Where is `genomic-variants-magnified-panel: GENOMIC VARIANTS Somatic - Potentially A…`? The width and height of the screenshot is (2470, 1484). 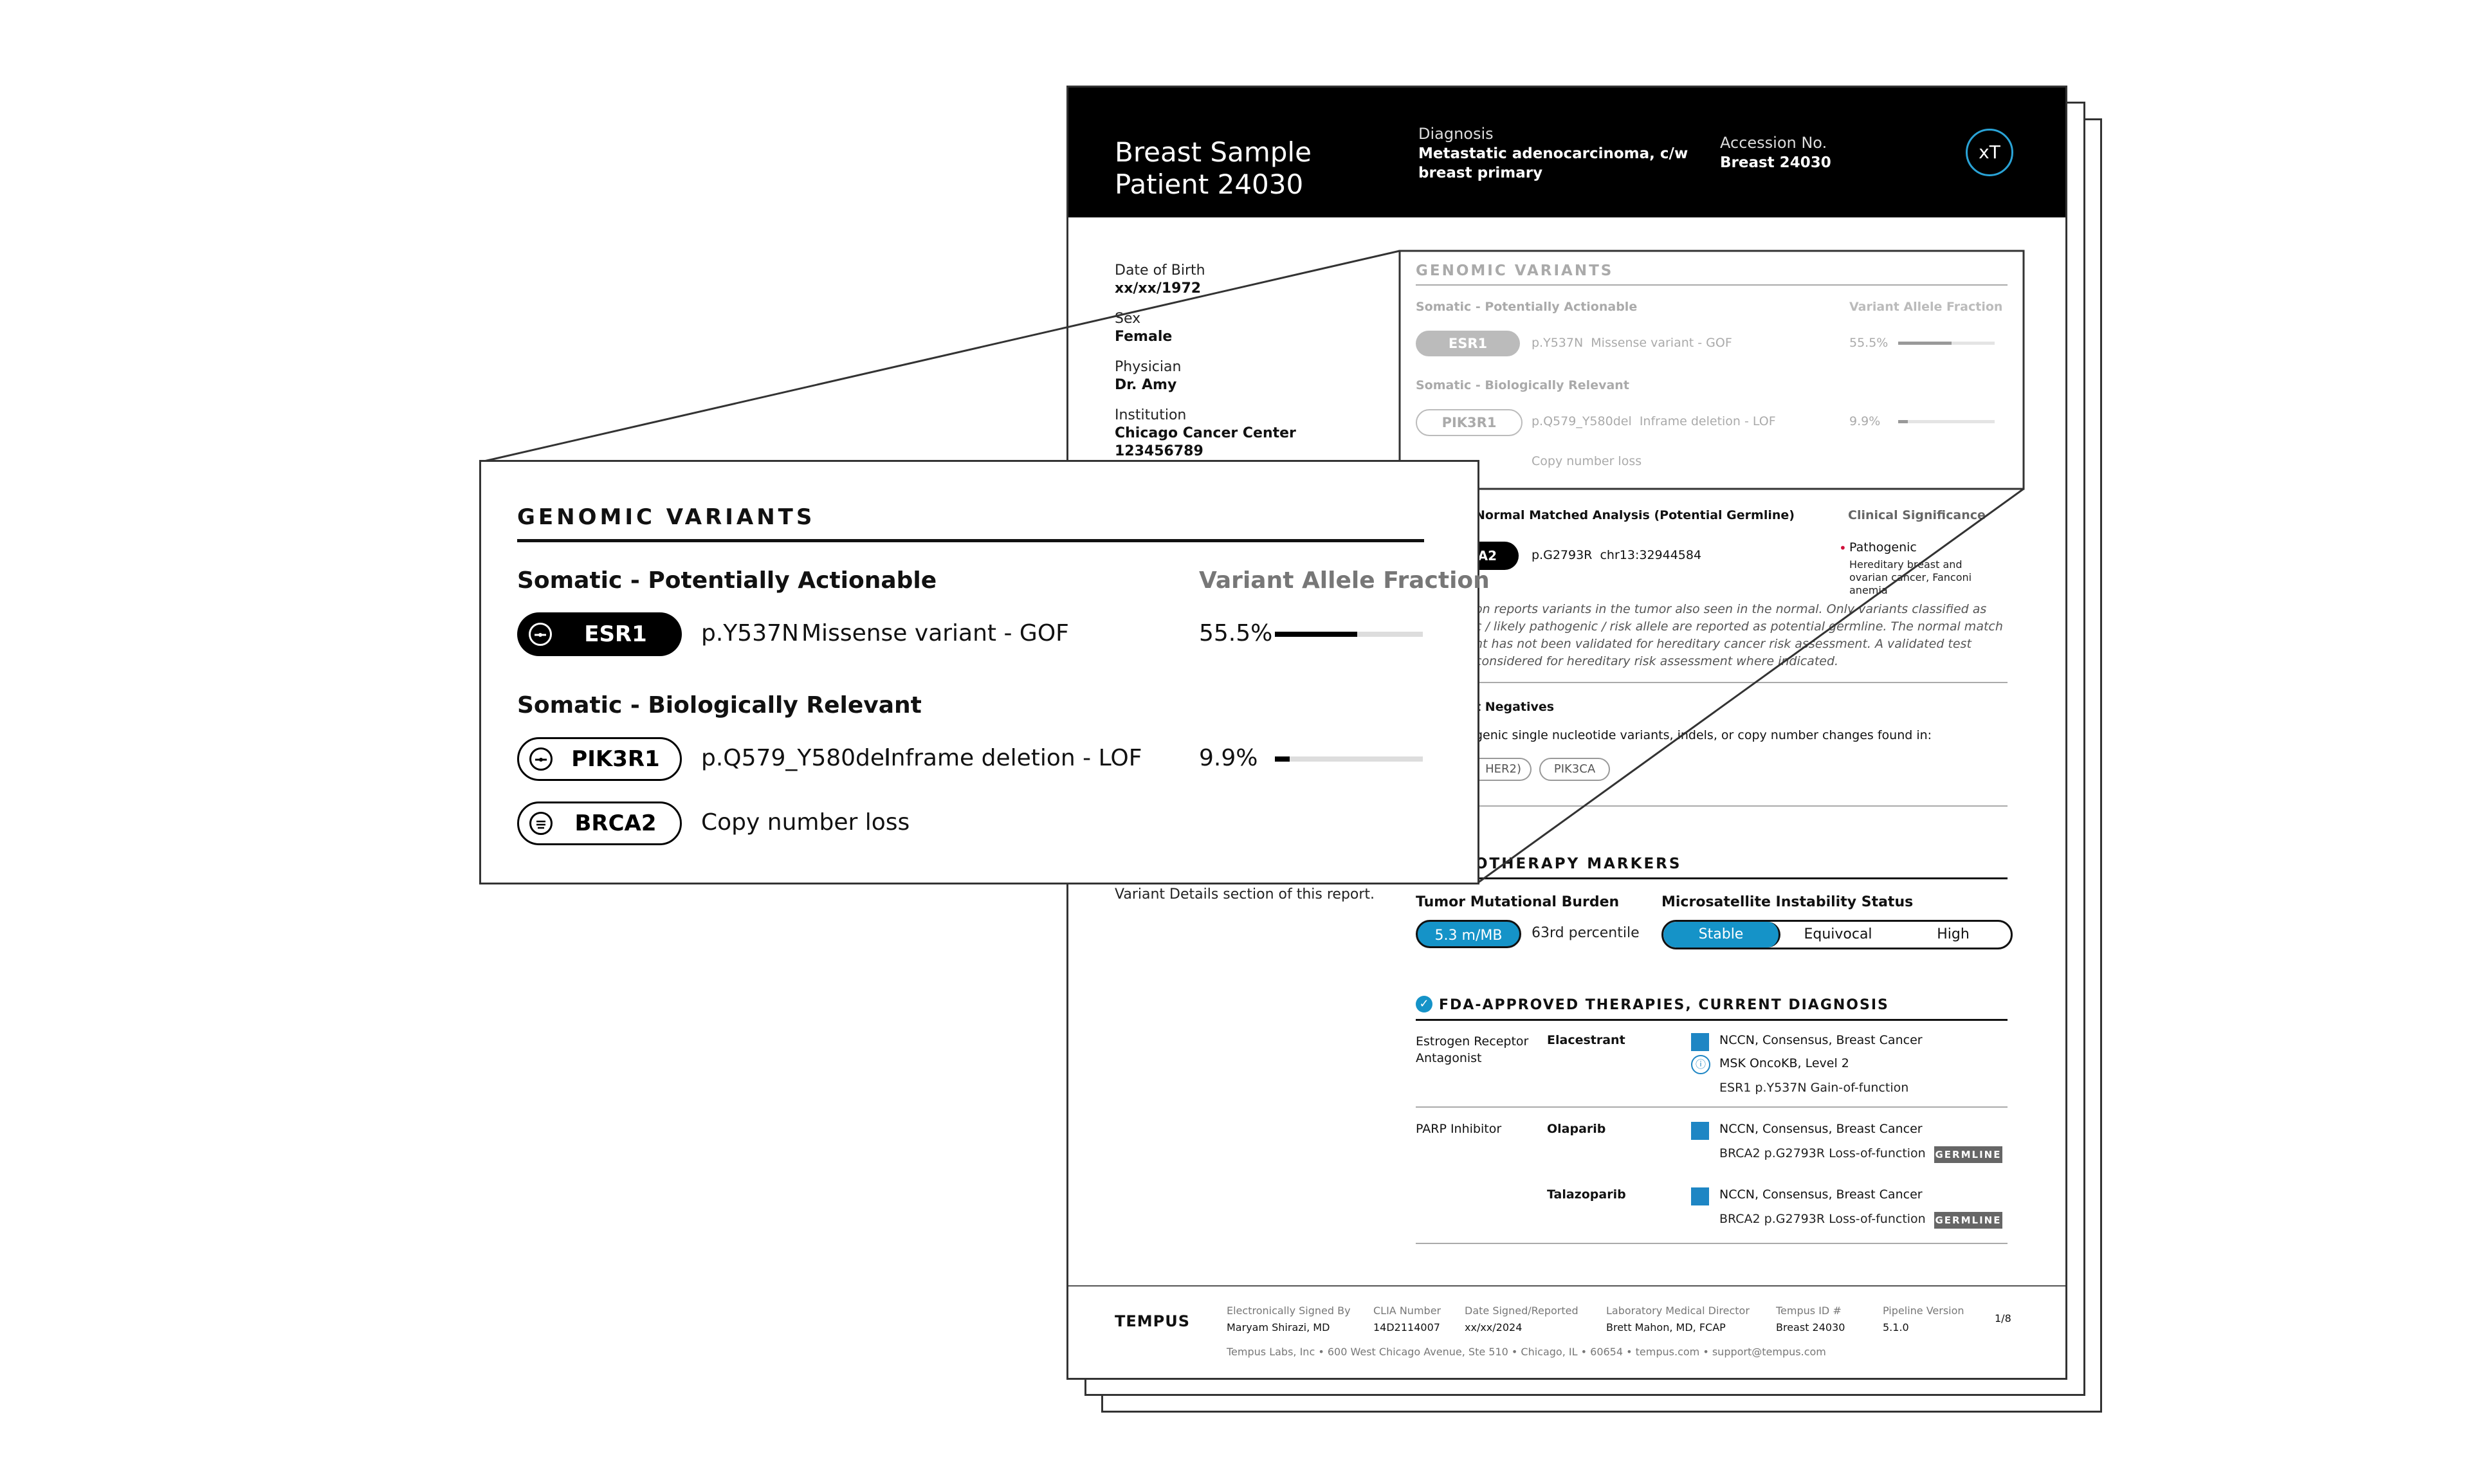 genomic-variants-magnified-panel: GENOMIC VARIANTS Somatic - Potentially A… is located at coordinates (984, 672).